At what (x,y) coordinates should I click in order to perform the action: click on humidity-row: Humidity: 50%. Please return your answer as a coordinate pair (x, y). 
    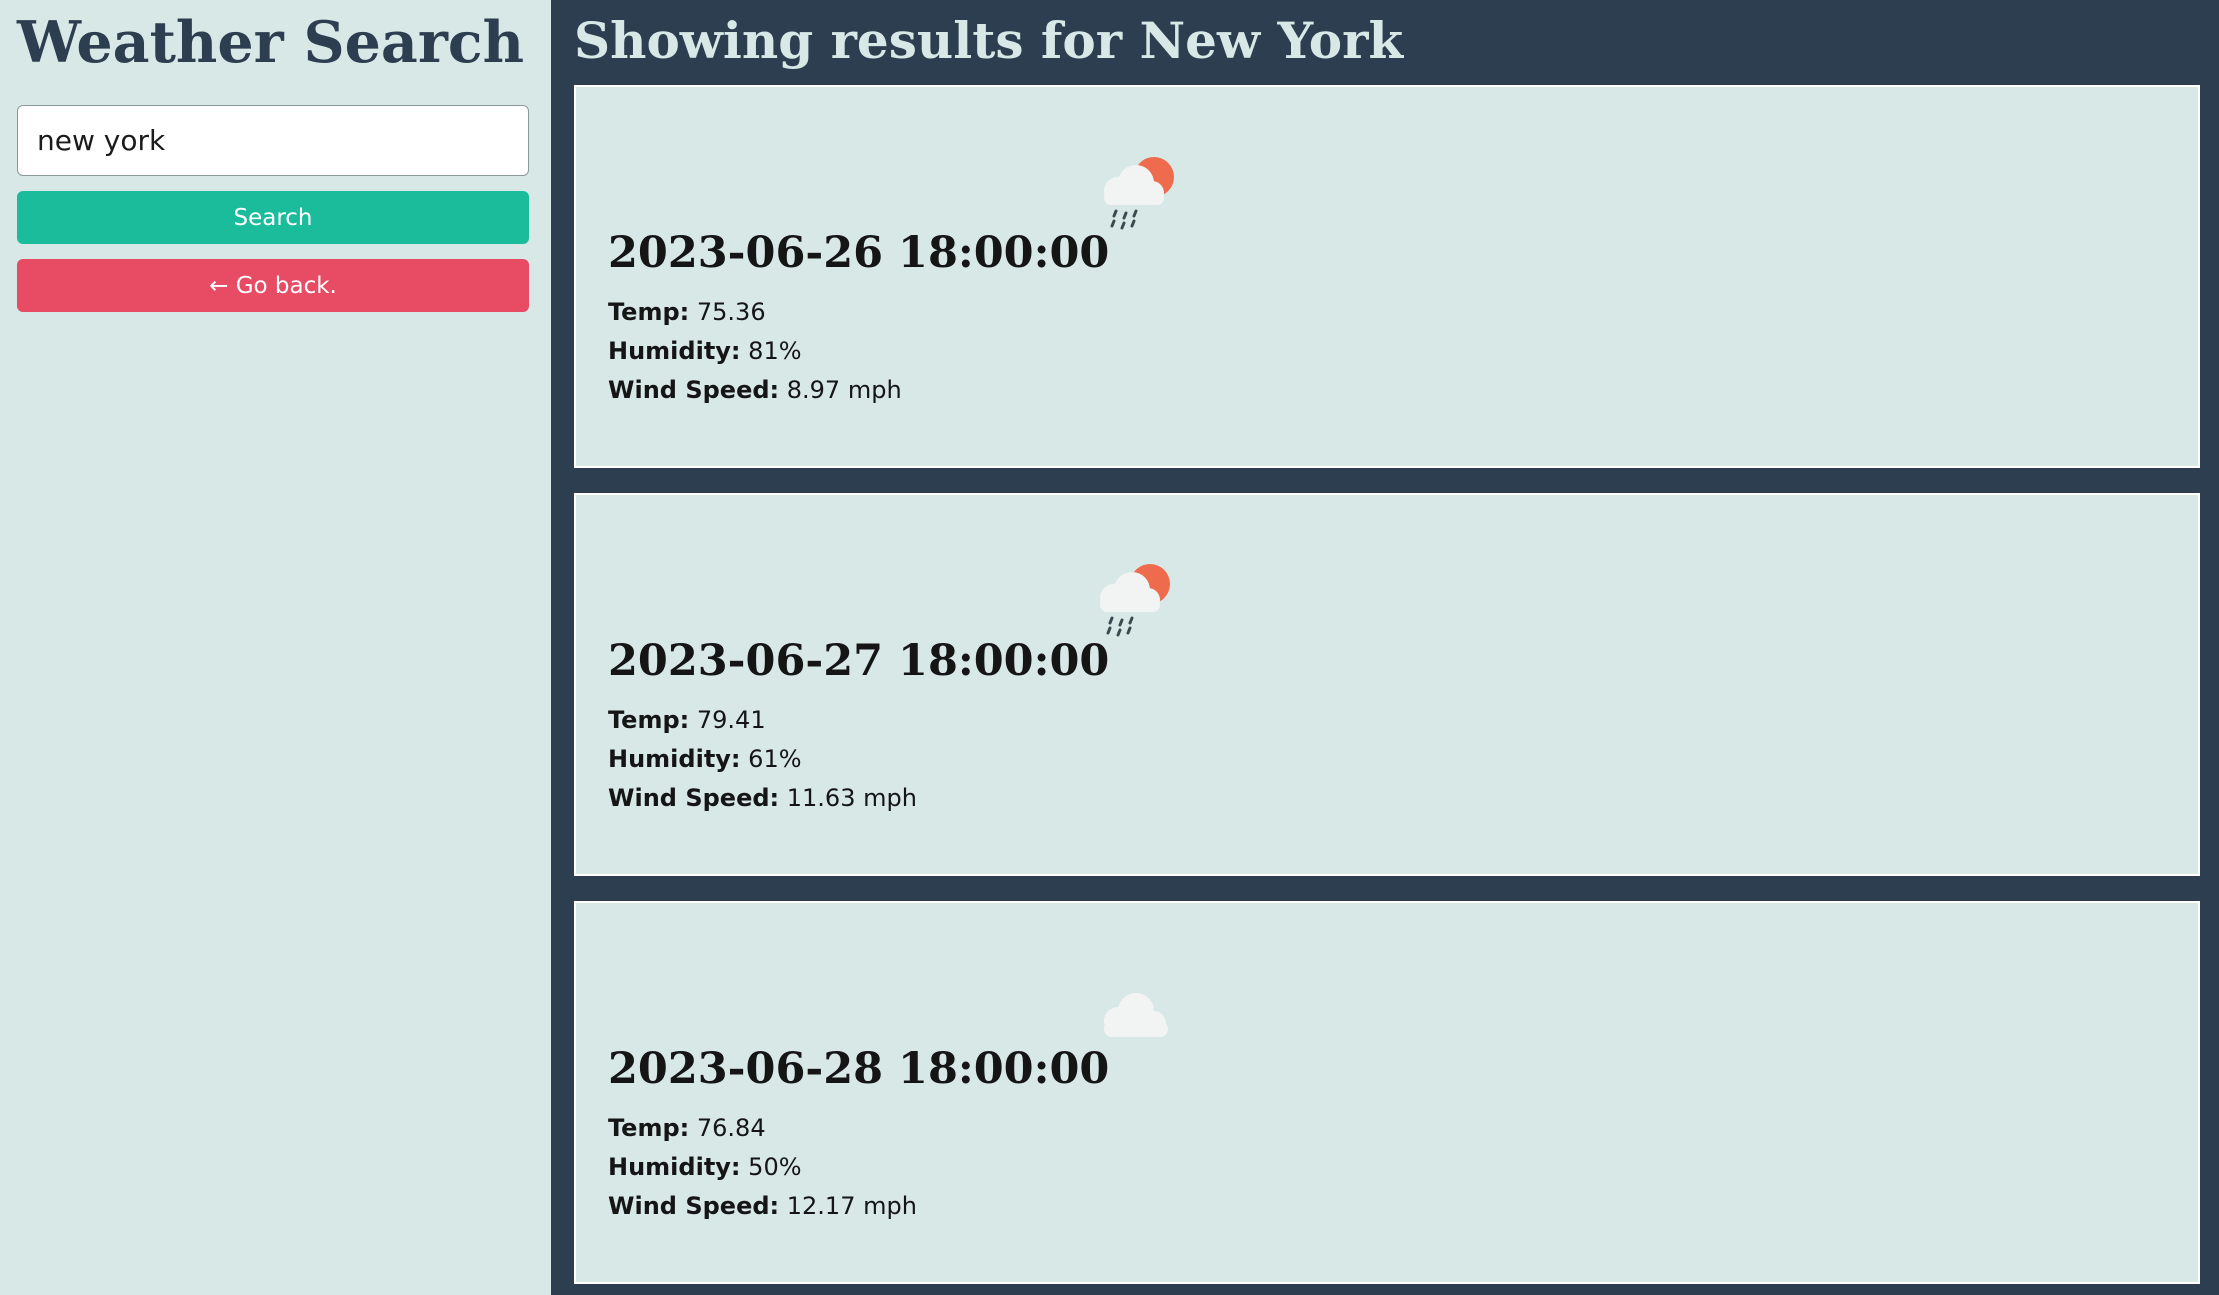
    Looking at the image, I should click on (762, 1167).